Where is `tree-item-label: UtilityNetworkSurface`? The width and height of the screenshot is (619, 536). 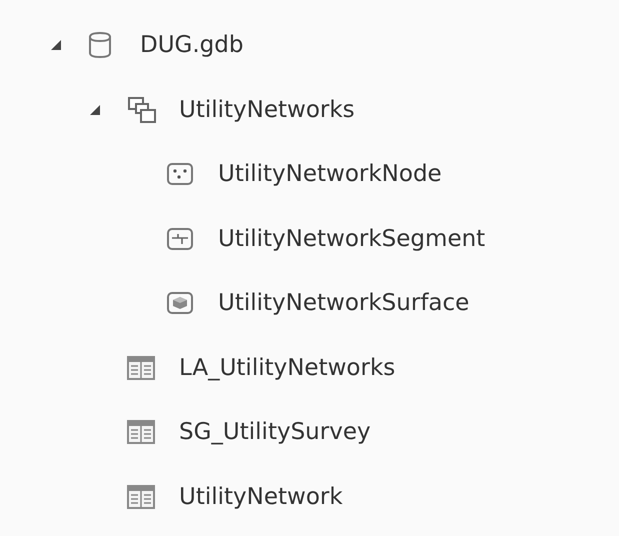 tree-item-label: UtilityNetworkSurface is located at coordinates (344, 303).